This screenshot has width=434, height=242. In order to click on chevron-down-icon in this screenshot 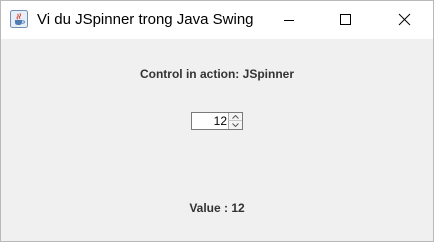, I will do `click(235, 125)`.